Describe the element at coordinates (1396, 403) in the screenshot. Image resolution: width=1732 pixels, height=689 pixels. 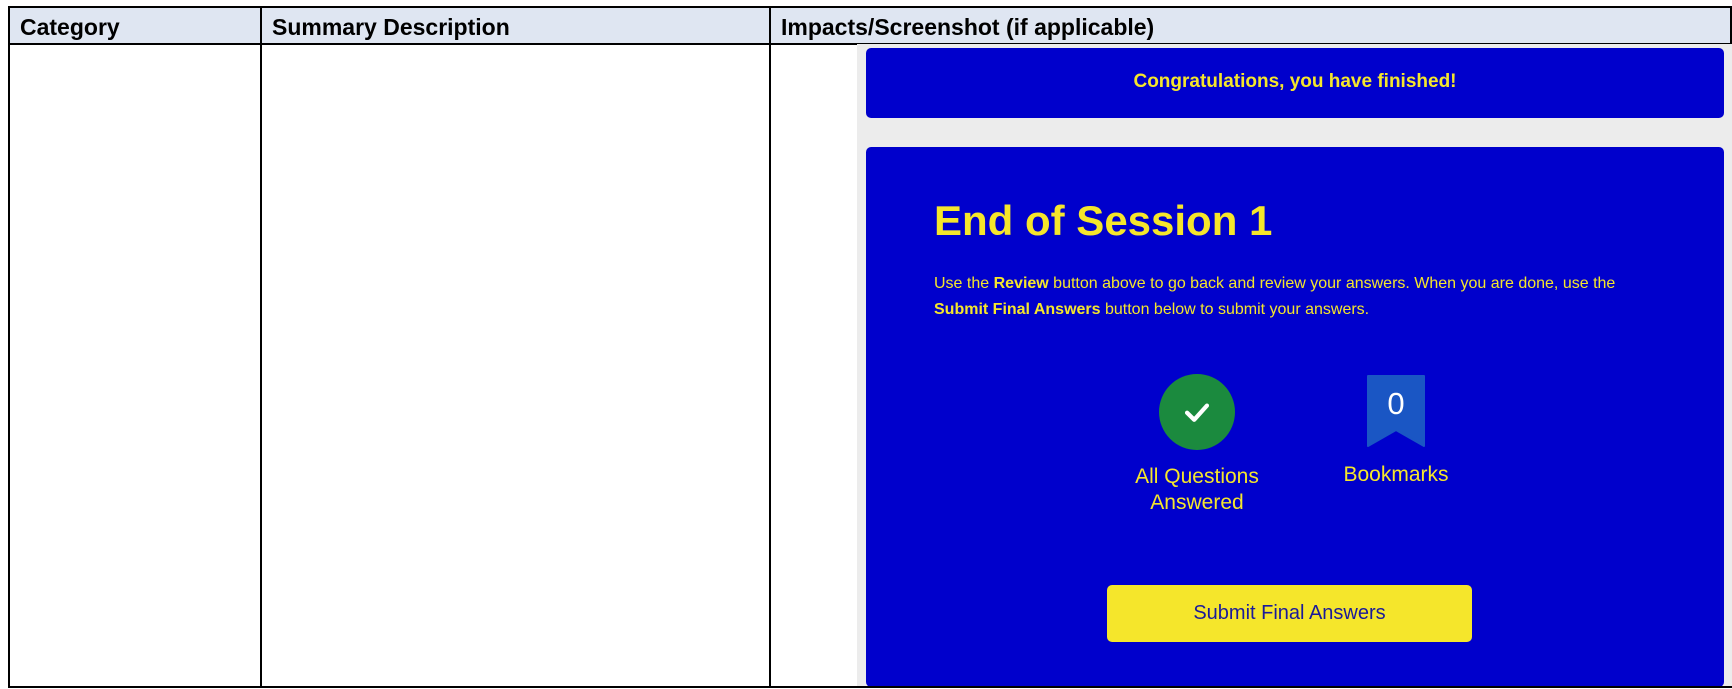
I see `bookmark-count: 0` at that location.